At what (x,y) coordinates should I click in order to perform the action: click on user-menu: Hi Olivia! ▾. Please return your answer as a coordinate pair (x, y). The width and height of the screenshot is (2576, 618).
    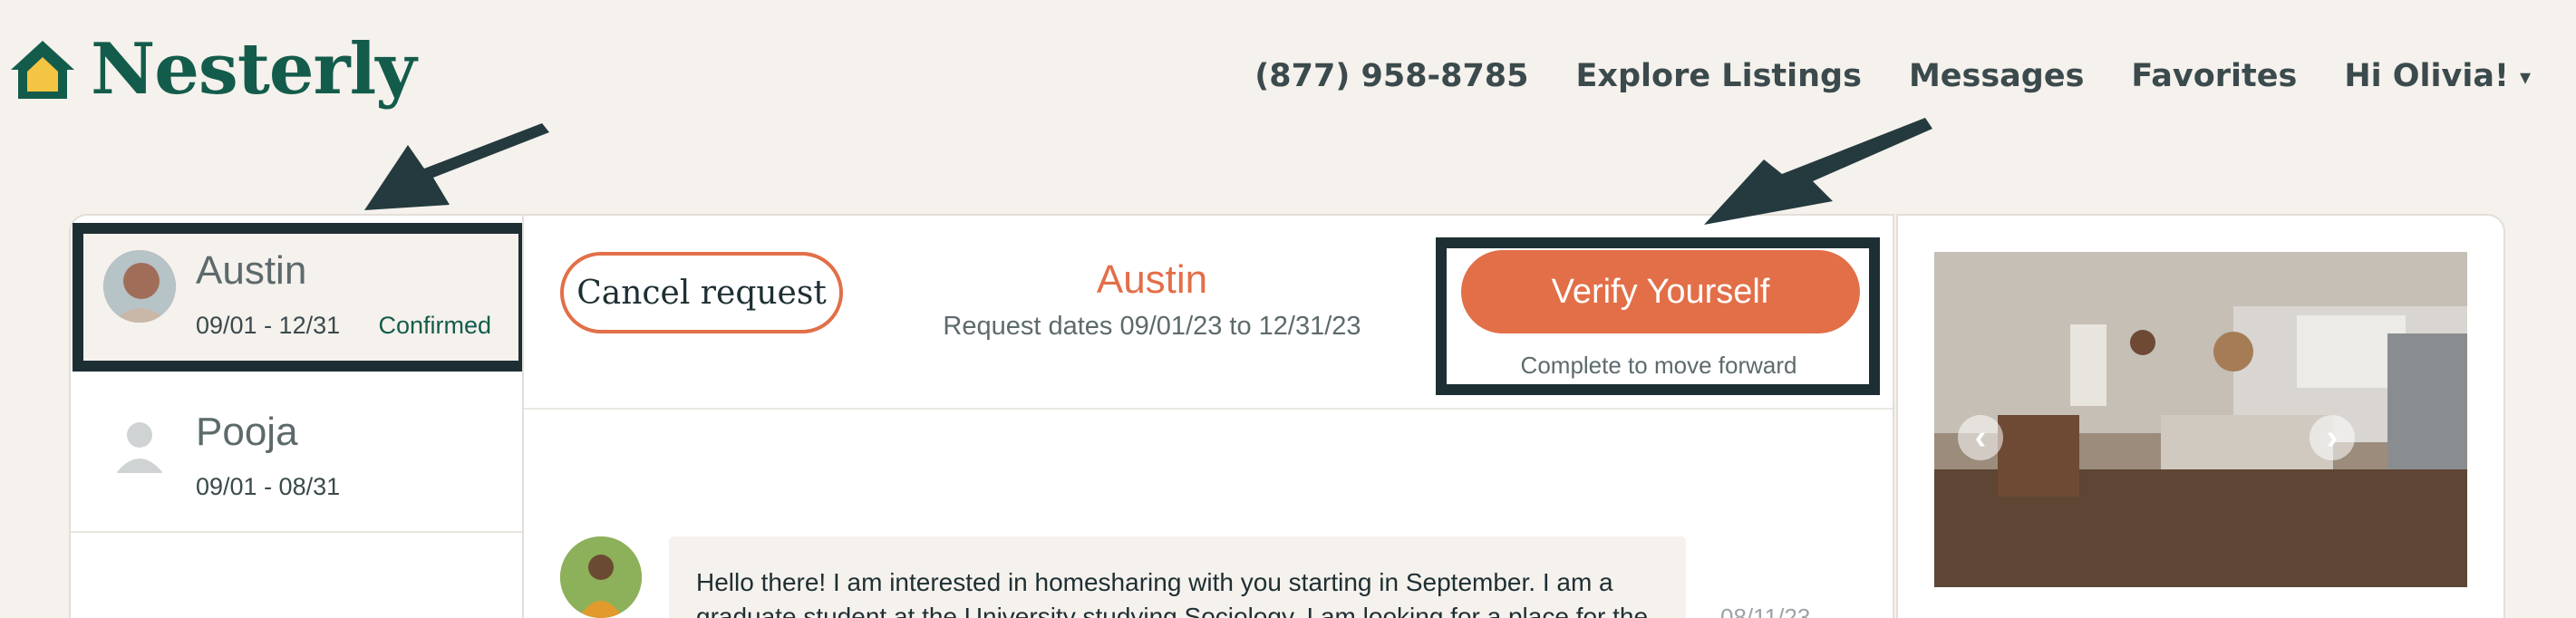
    Looking at the image, I should click on (2437, 76).